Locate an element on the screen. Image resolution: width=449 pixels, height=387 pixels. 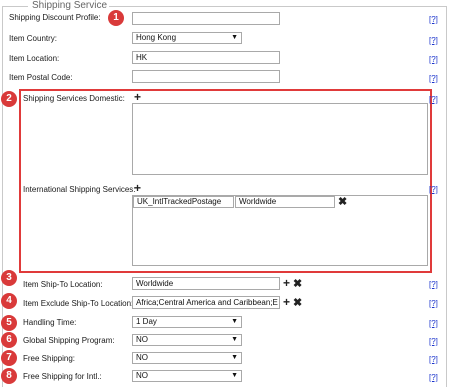
item-country-select: Hong Kong ▼ is located at coordinates (187, 38).